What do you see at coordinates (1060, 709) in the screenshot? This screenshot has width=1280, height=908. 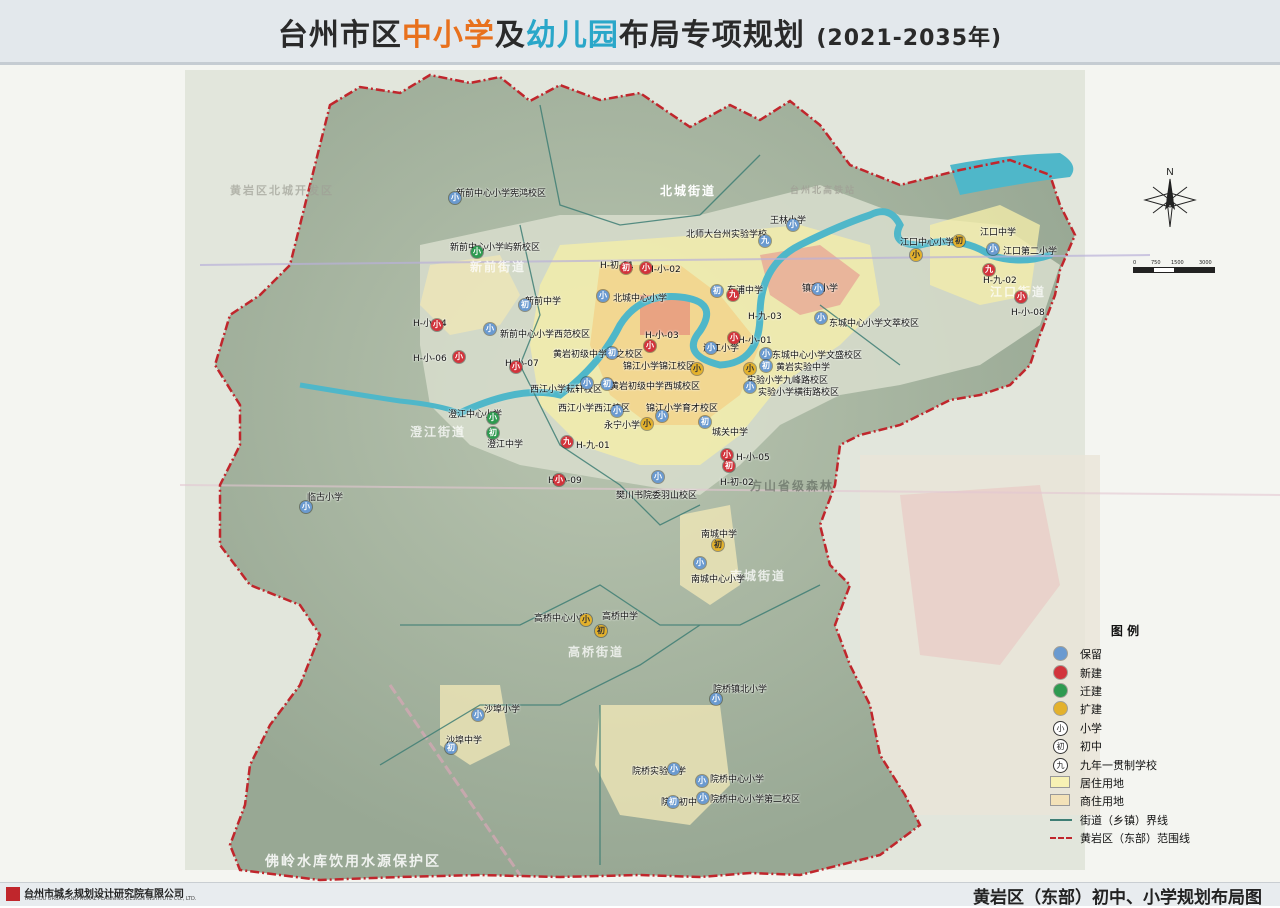 I see `yellow-dot-icon` at bounding box center [1060, 709].